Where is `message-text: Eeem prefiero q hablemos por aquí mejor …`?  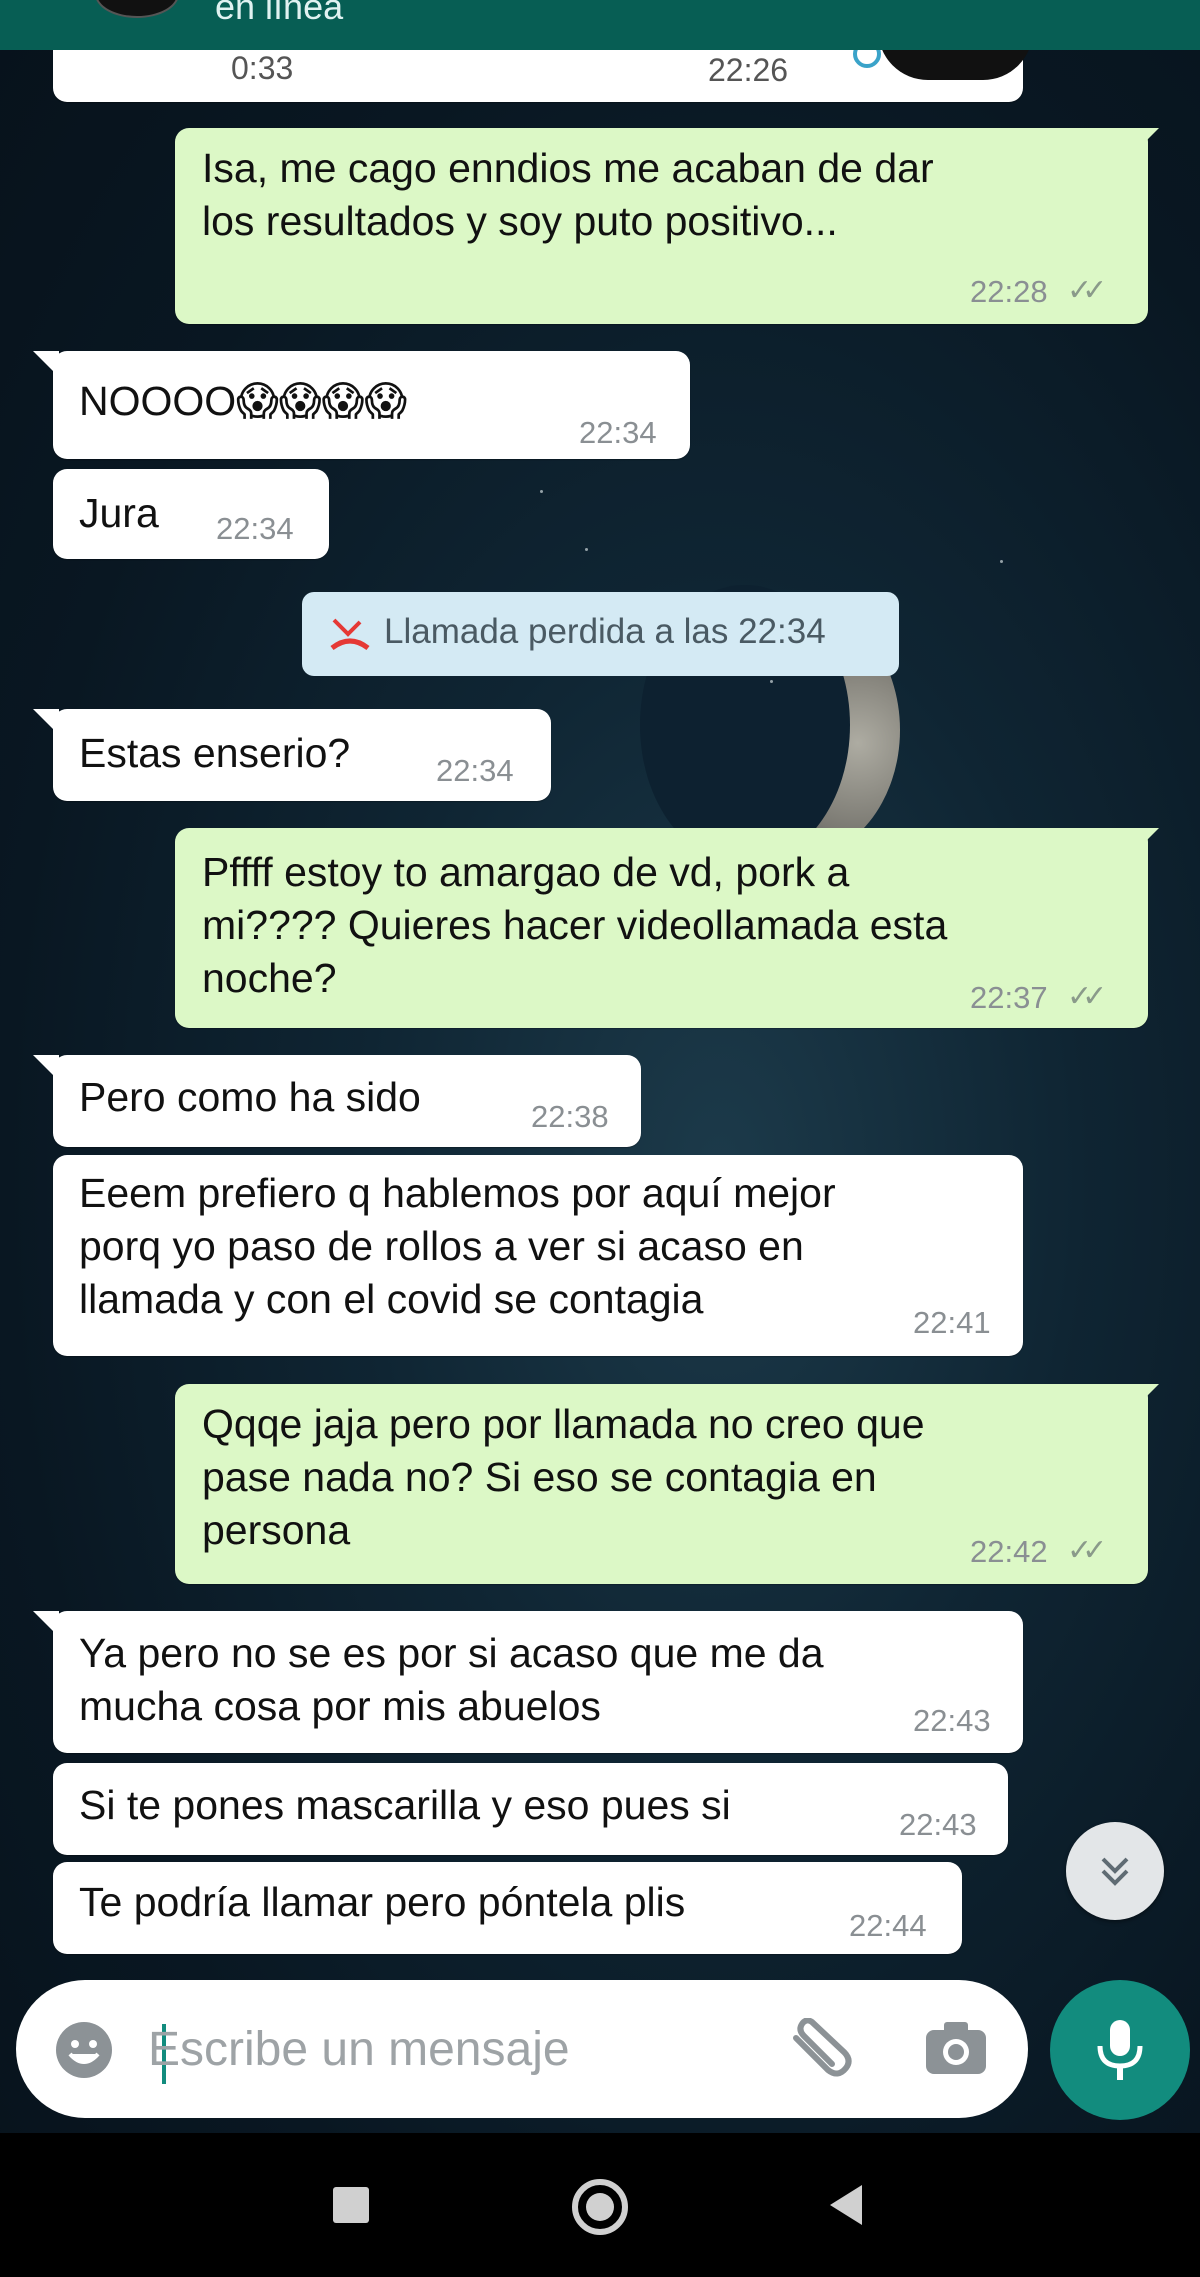
message-text: Eeem prefiero q hablemos por aquí mejor … is located at coordinates (457, 1246).